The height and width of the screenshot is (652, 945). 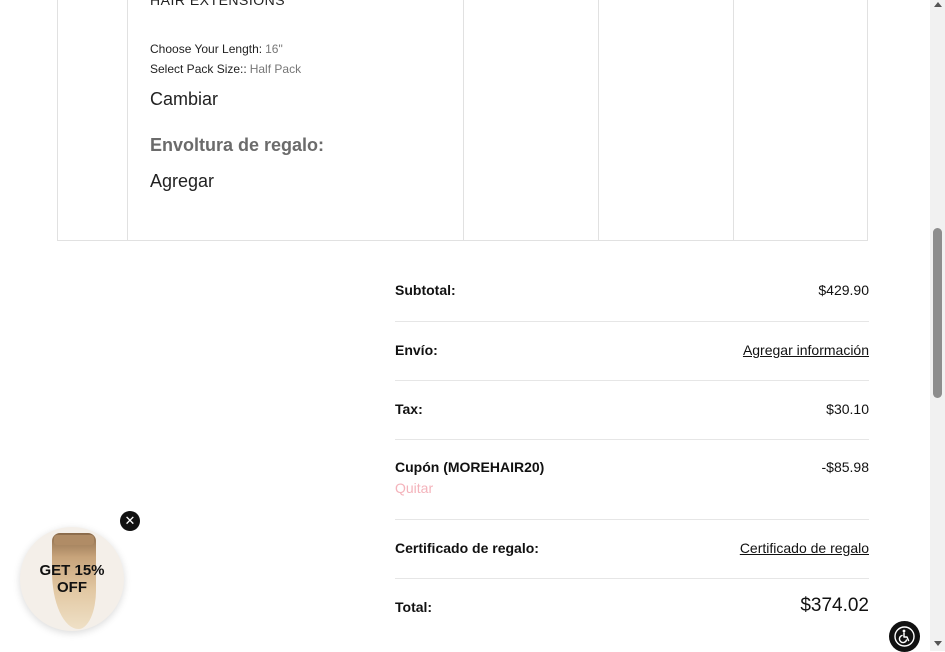 What do you see at coordinates (843, 290) in the screenshot?
I see `subtotal-value: $429.90` at bounding box center [843, 290].